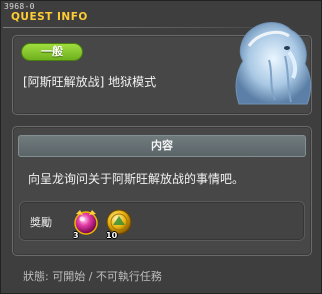  Describe the element at coordinates (90, 82) in the screenshot. I see `quest-name: [阿斯旺解放战] 地狱模式` at that location.